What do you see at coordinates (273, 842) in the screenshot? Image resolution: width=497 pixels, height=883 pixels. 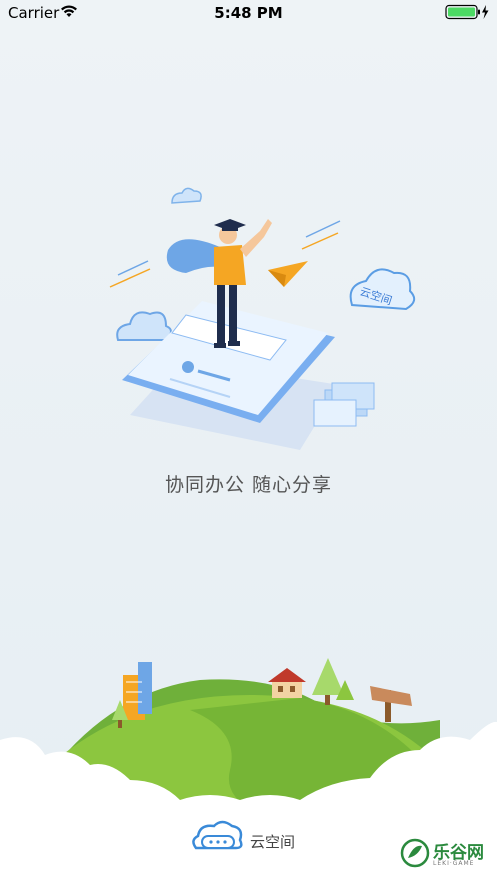 I see `brand-name: 云空间` at bounding box center [273, 842].